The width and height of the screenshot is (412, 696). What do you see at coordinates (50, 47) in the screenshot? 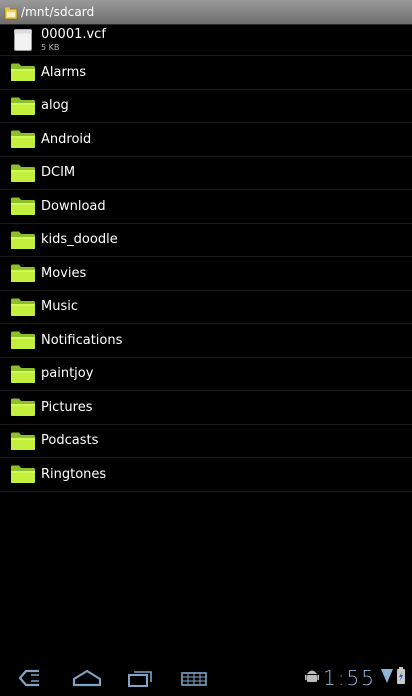
I see `file-size: 5 KB` at bounding box center [50, 47].